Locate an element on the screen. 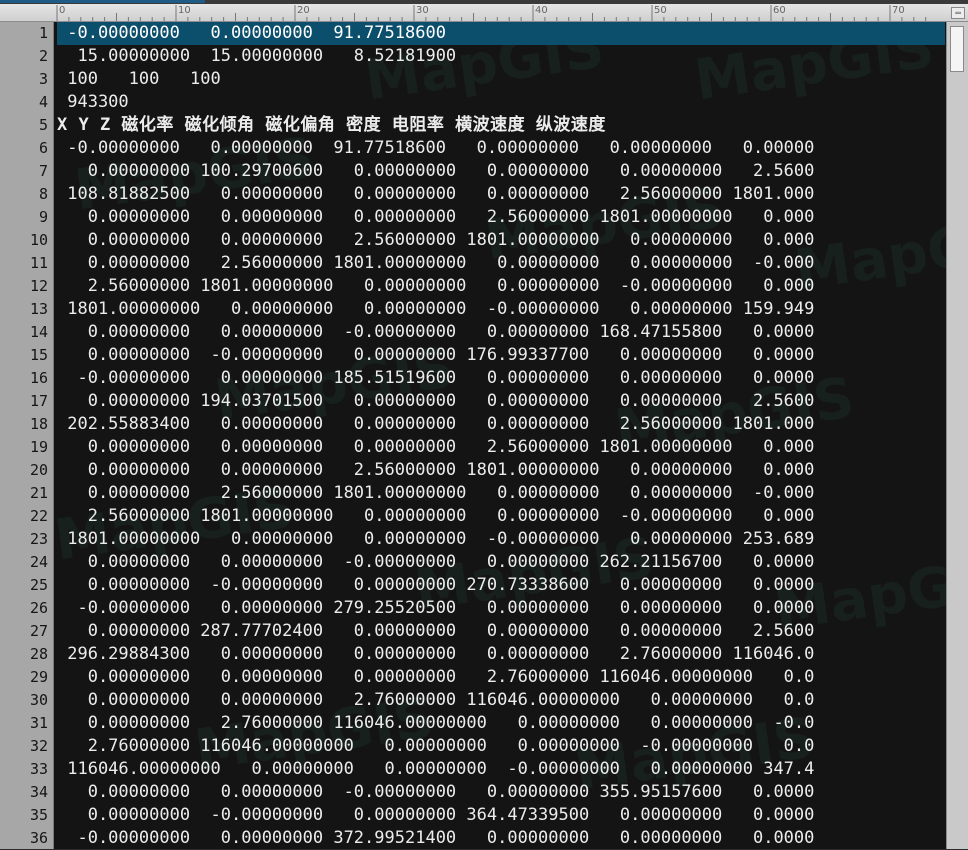 This screenshot has height=850, width=968. column-ruler: ▭ 0 10 20 30 40 50 60 70 is located at coordinates (484, 13).